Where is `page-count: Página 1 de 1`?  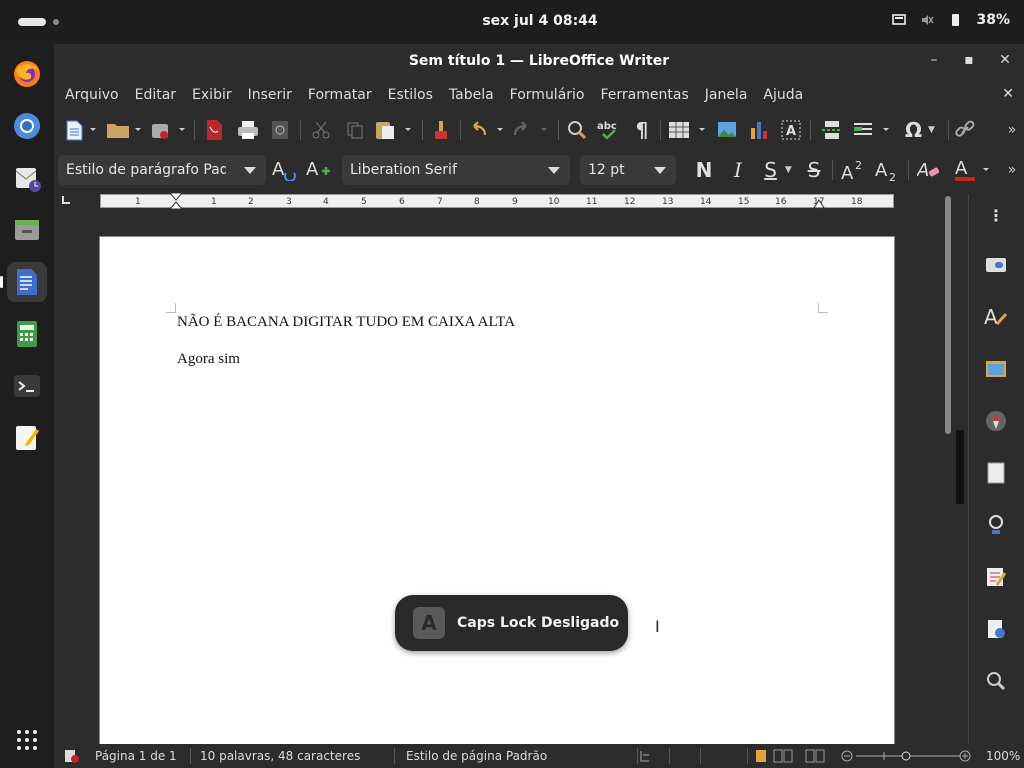
page-count: Página 1 de 1 is located at coordinates (136, 756).